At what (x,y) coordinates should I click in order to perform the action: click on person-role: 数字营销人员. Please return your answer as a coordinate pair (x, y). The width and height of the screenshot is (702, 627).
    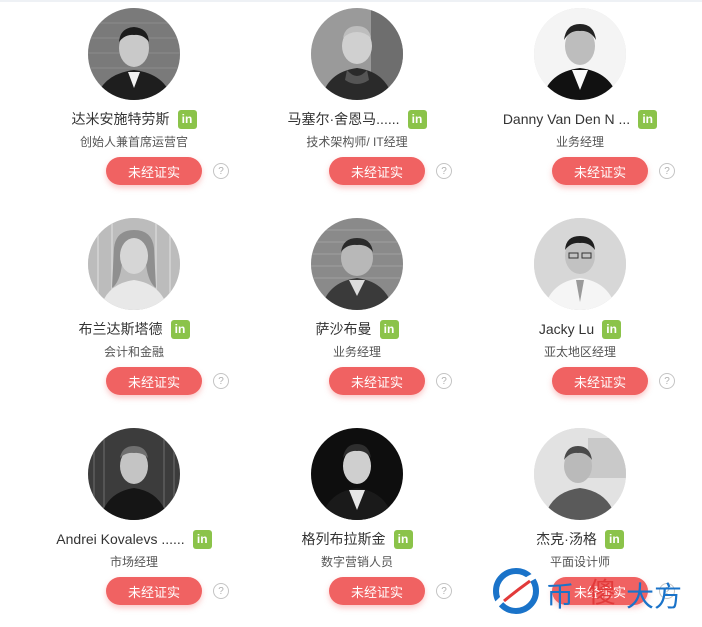
    Looking at the image, I should click on (356, 562).